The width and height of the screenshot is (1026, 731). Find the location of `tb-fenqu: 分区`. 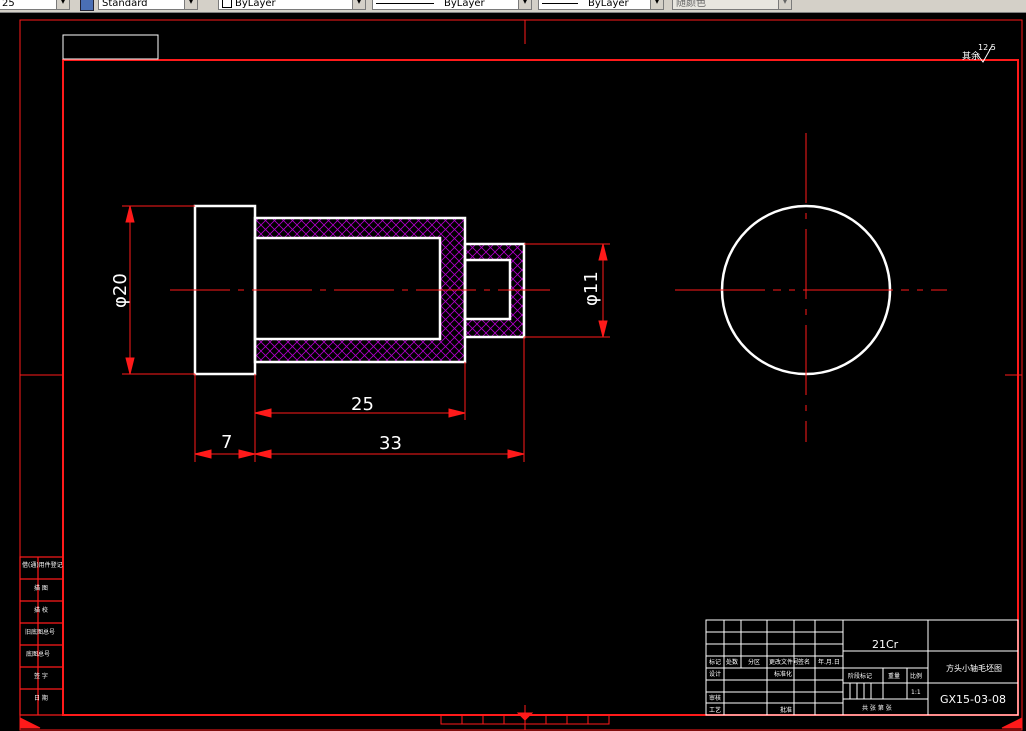

tb-fenqu: 分区 is located at coordinates (754, 662).